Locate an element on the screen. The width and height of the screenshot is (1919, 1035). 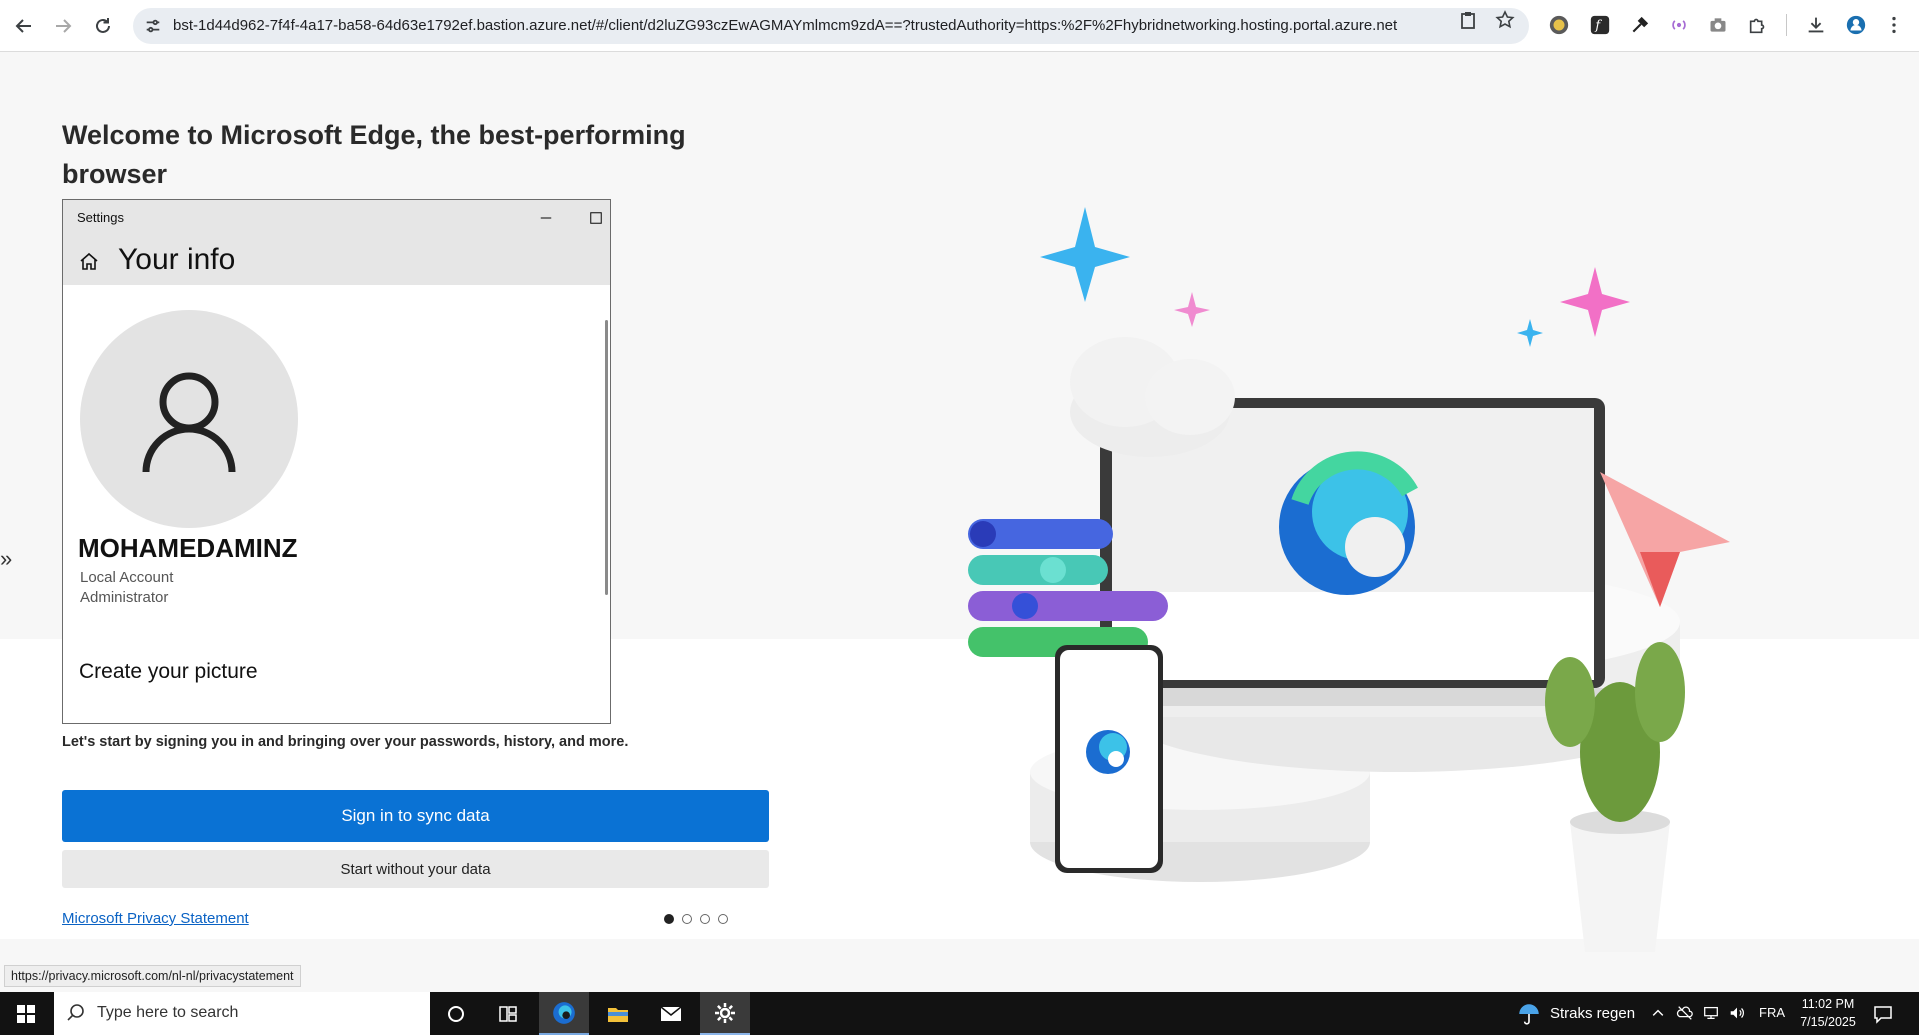
windows-logo-icon is located at coordinates (26, 1013).